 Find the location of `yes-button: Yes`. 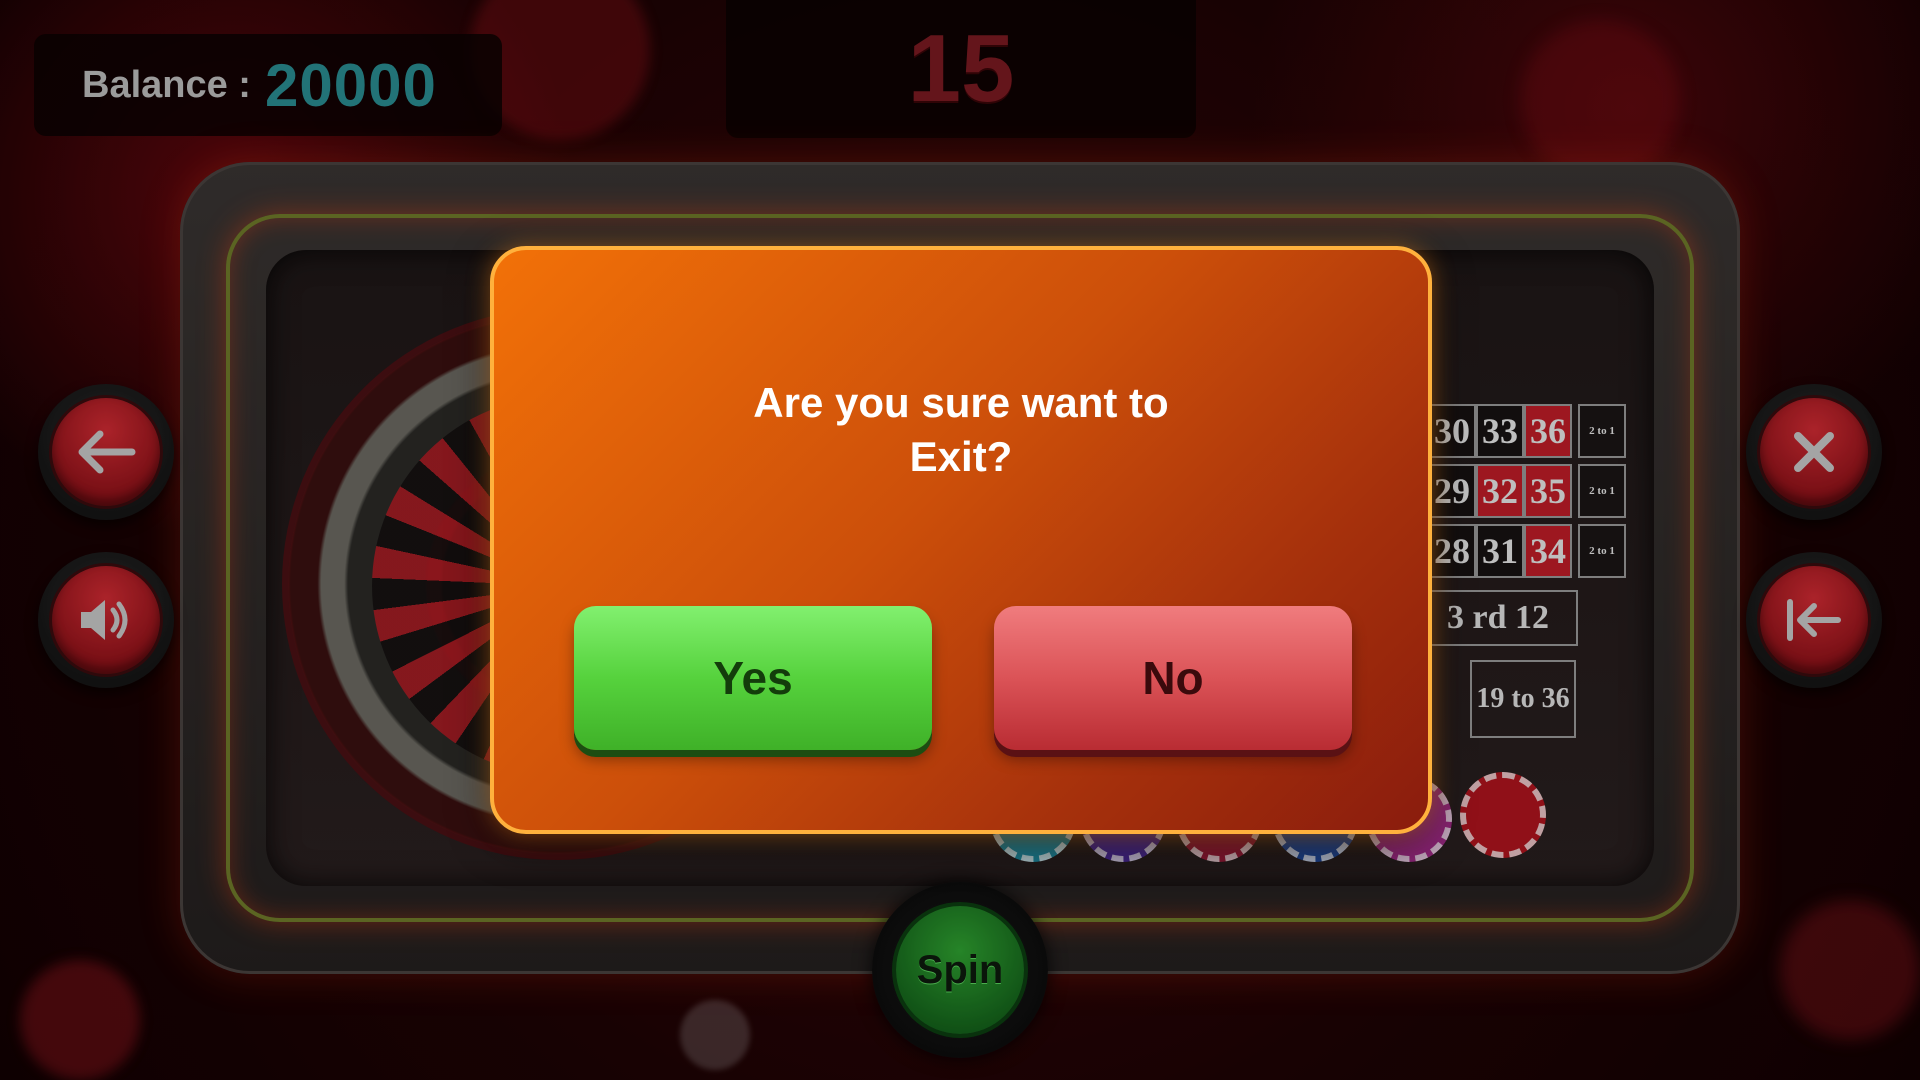

yes-button: Yes is located at coordinates (753, 678).